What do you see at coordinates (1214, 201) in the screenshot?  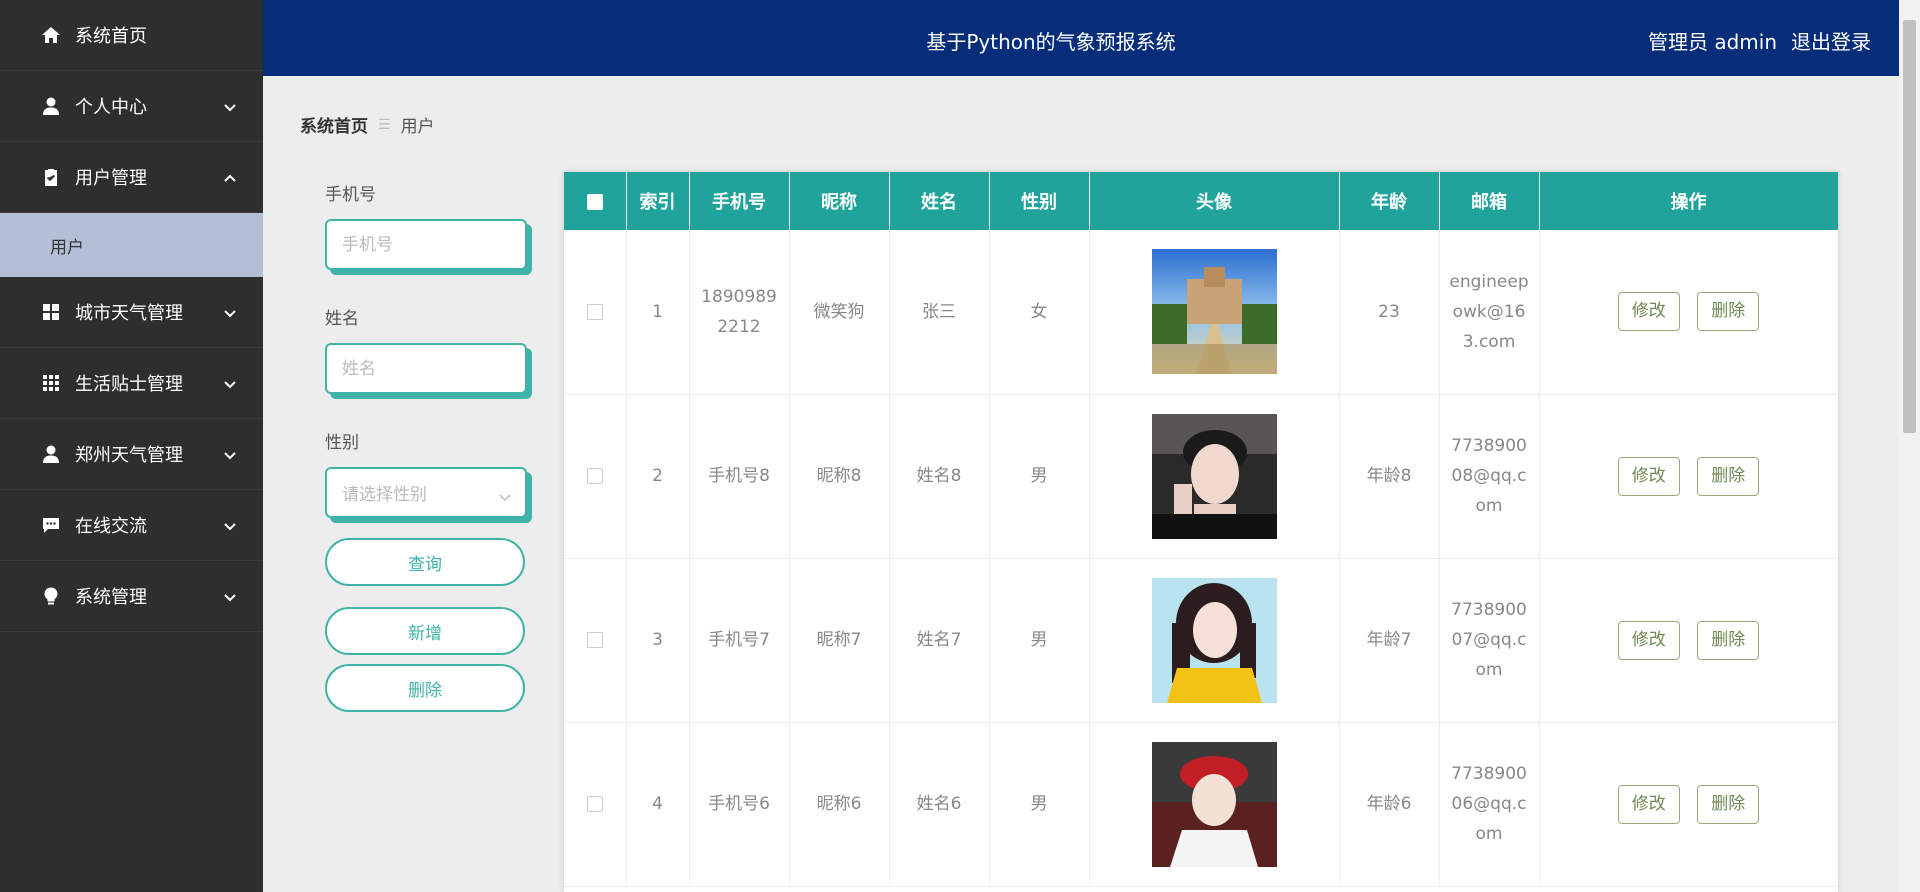 I see `column-header: 头像` at bounding box center [1214, 201].